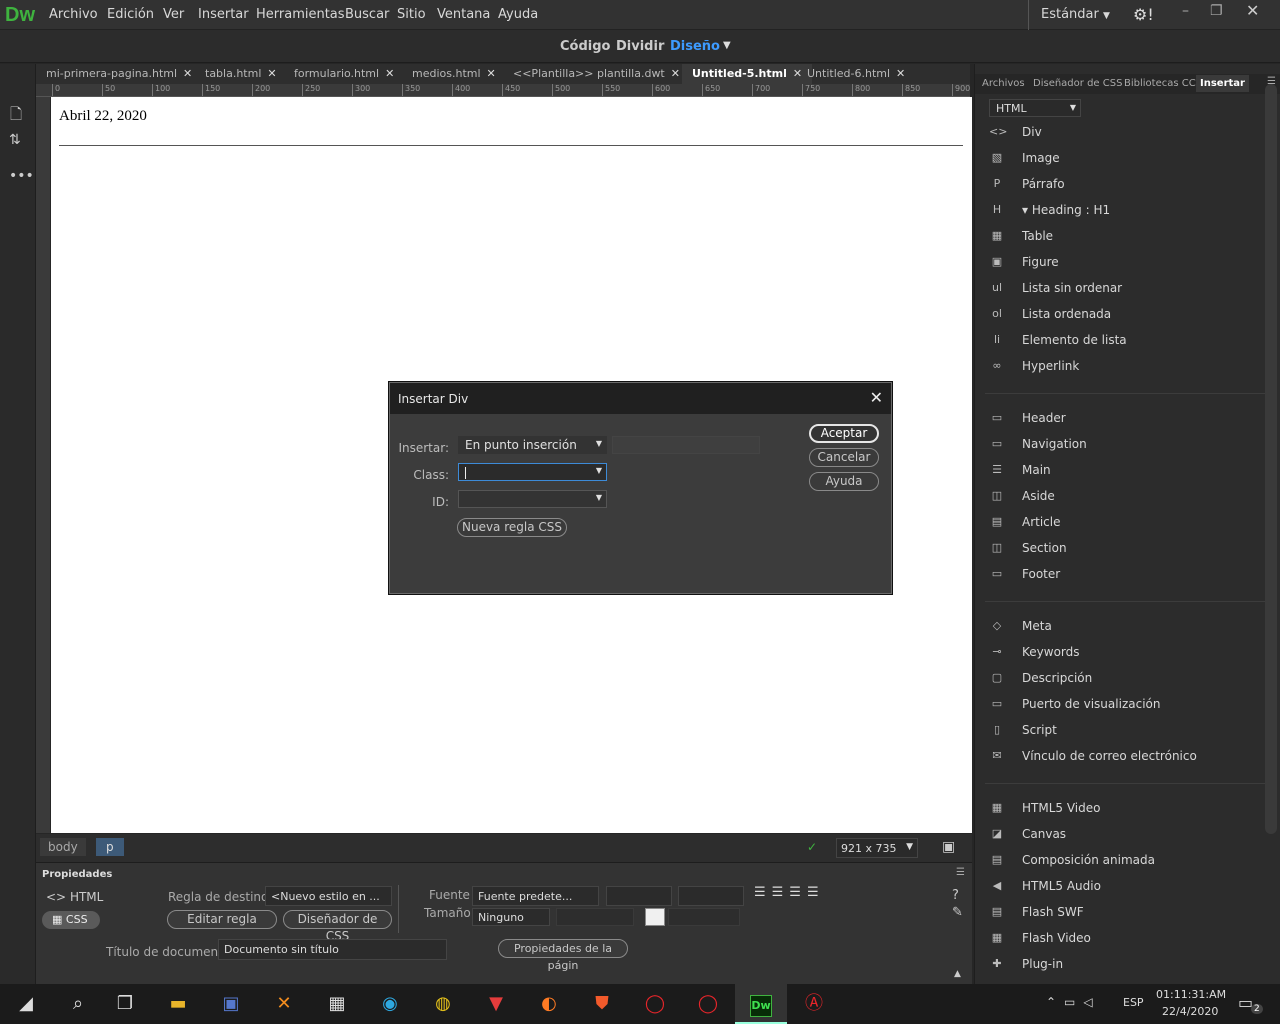  What do you see at coordinates (521, 445) in the screenshot?
I see `insertar-value: En punto inserción` at bounding box center [521, 445].